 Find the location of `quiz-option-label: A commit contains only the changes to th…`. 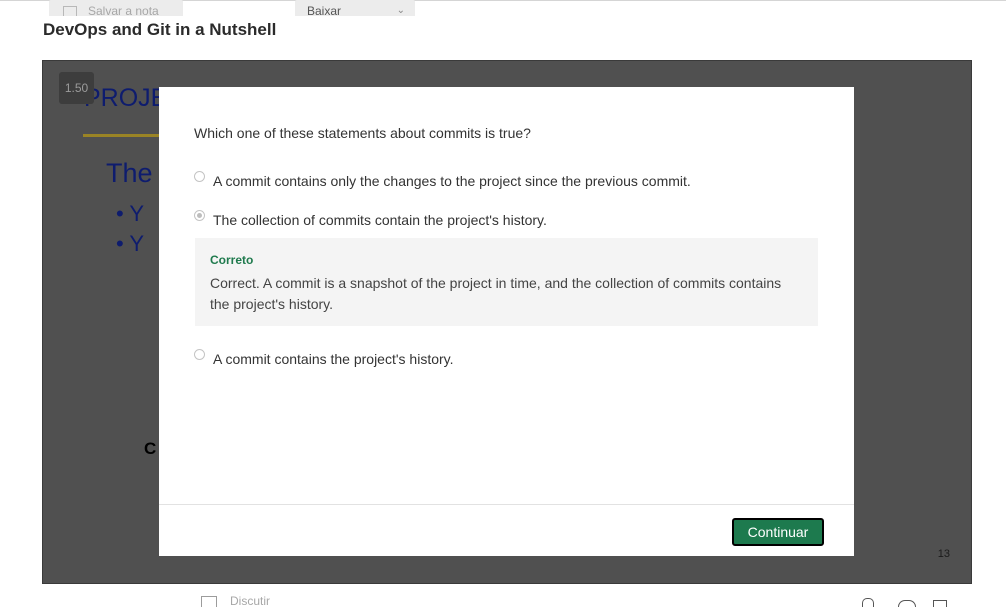

quiz-option-label: A commit contains only the changes to th… is located at coordinates (452, 181).